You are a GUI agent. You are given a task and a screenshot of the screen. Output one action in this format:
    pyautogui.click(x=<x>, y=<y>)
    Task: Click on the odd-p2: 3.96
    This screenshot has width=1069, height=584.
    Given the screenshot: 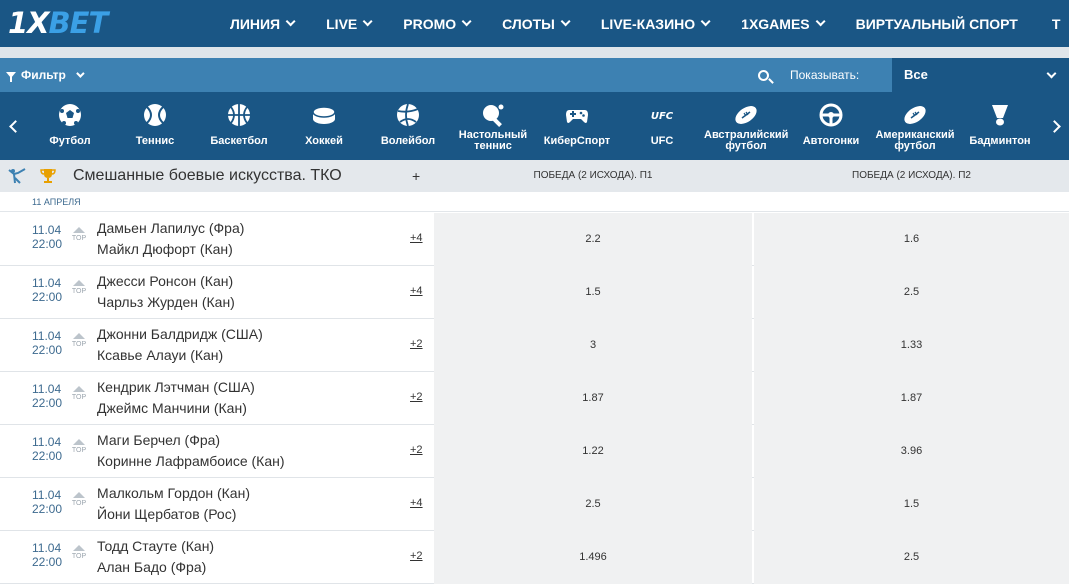 What is the action you would take?
    pyautogui.click(x=911, y=451)
    